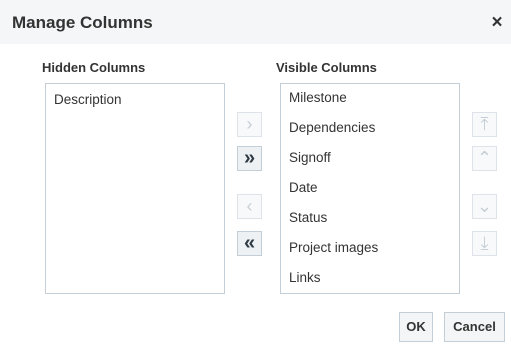 The width and height of the screenshot is (511, 351). What do you see at coordinates (484, 243) in the screenshot?
I see `move-to-bottom-button: ⤓` at bounding box center [484, 243].